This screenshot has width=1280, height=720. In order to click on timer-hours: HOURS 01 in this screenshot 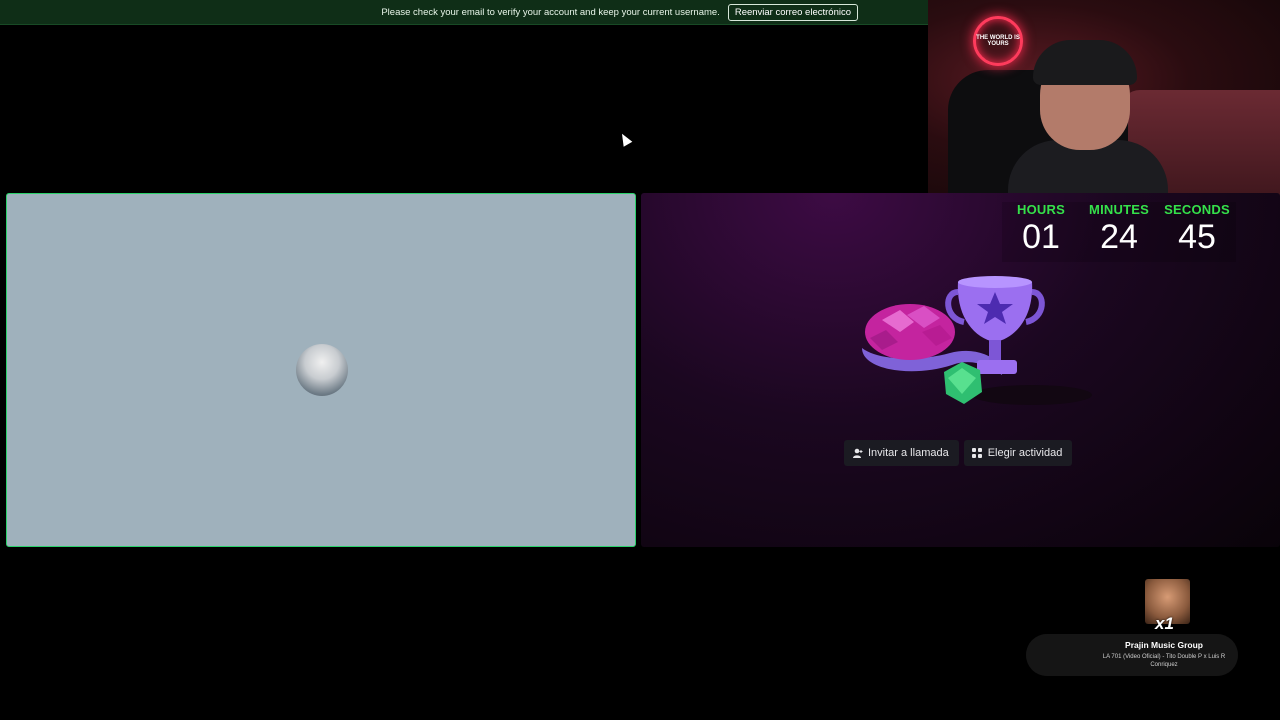, I will do `click(1041, 232)`.